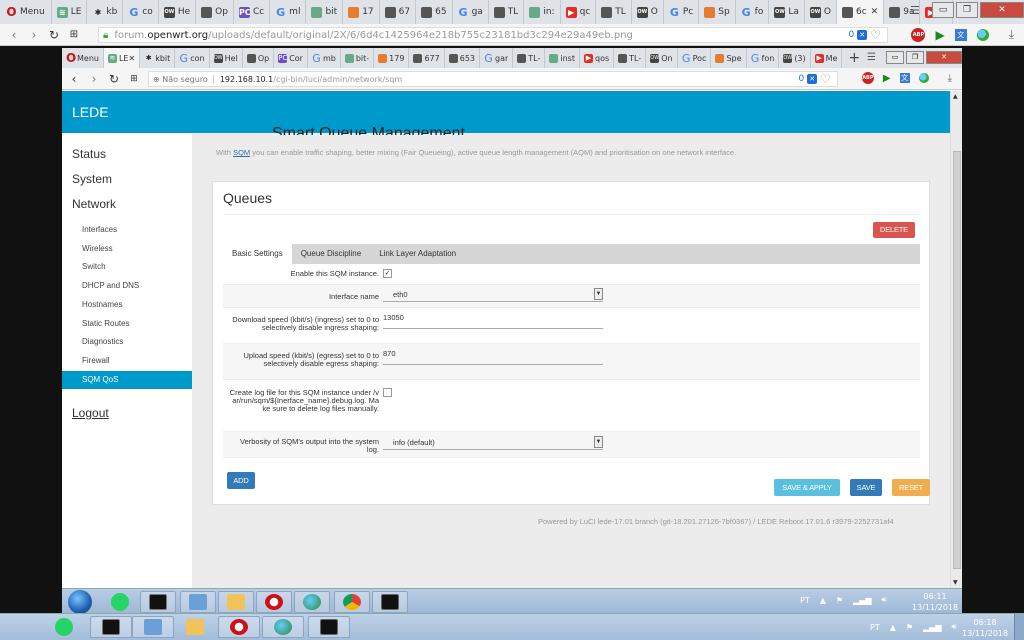 The height and width of the screenshot is (640, 1024). I want to click on volume-icon: 🔊︎, so click(884, 600).